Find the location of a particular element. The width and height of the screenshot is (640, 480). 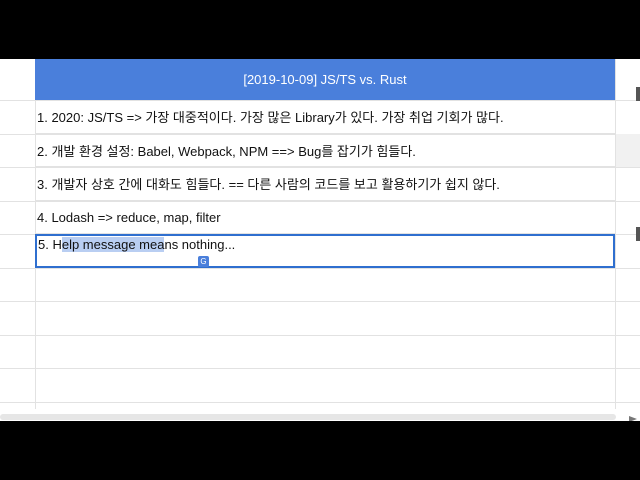

selected-text: elp message mea is located at coordinates (113, 244).